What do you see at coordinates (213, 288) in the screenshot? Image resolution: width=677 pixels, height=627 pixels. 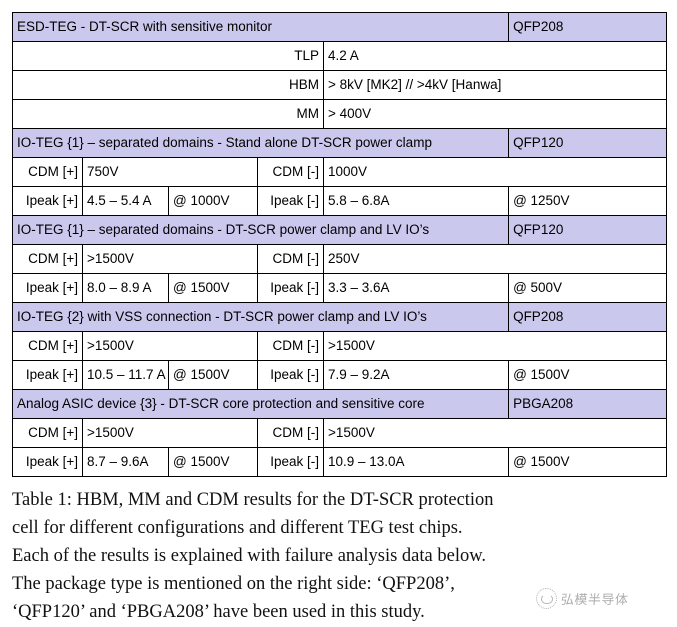 I see `ipeak-pos-cond-2: @ 1500V` at bounding box center [213, 288].